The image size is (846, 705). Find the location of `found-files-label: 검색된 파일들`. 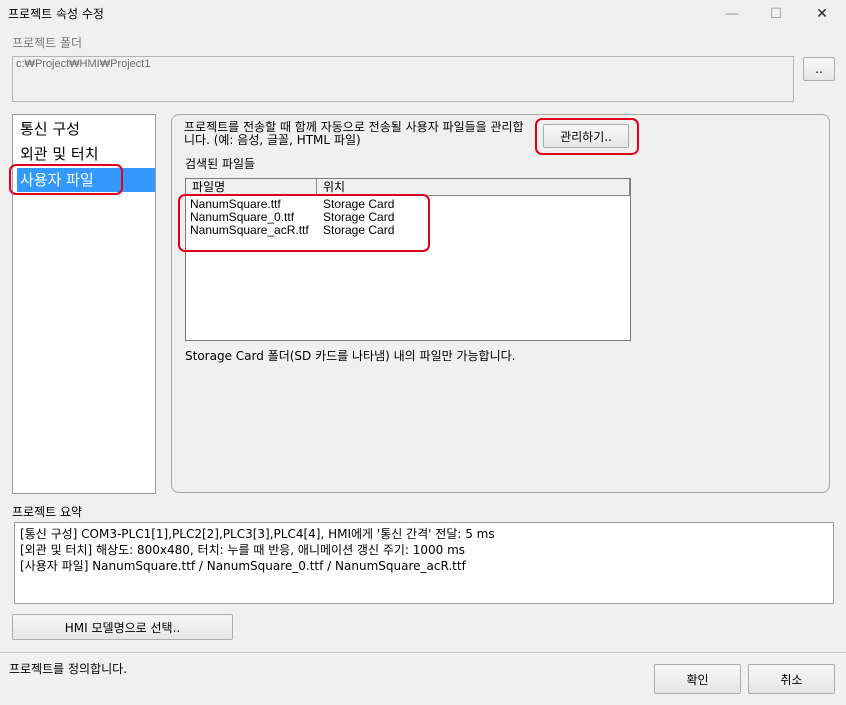

found-files-label: 검색된 파일들 is located at coordinates (220, 164).